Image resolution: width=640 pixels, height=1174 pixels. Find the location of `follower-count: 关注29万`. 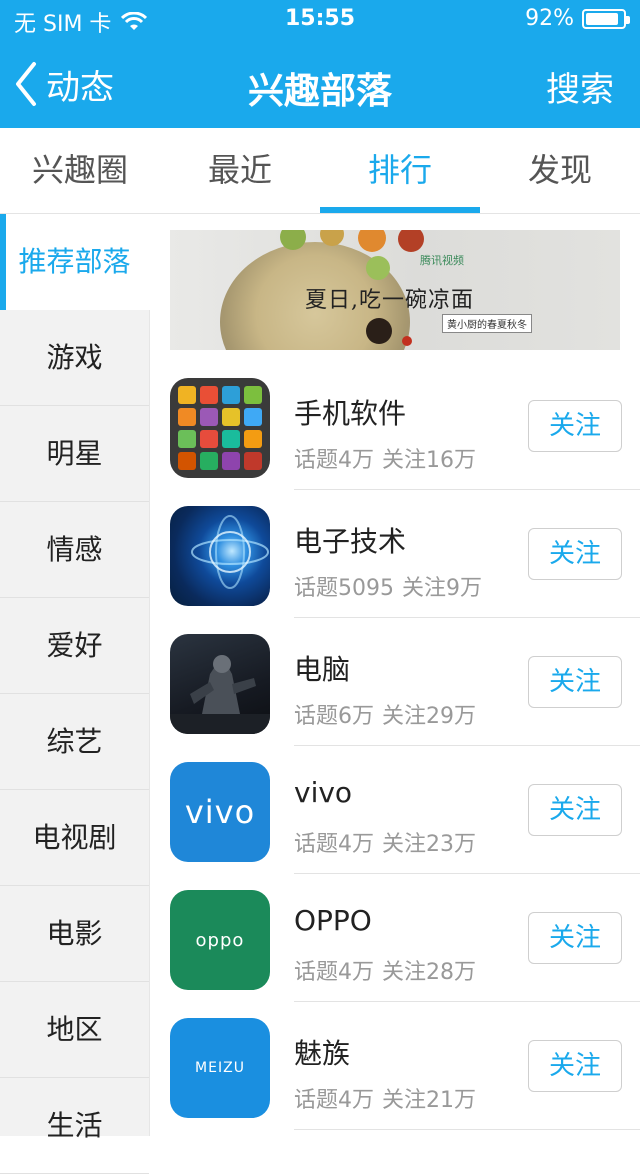

follower-count: 关注29万 is located at coordinates (429, 716).